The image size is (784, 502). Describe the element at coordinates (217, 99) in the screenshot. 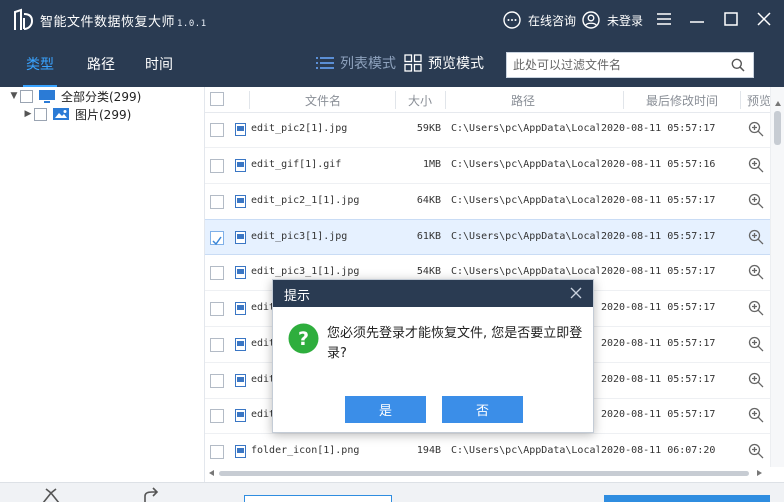

I see `select-all-checkbox` at that location.